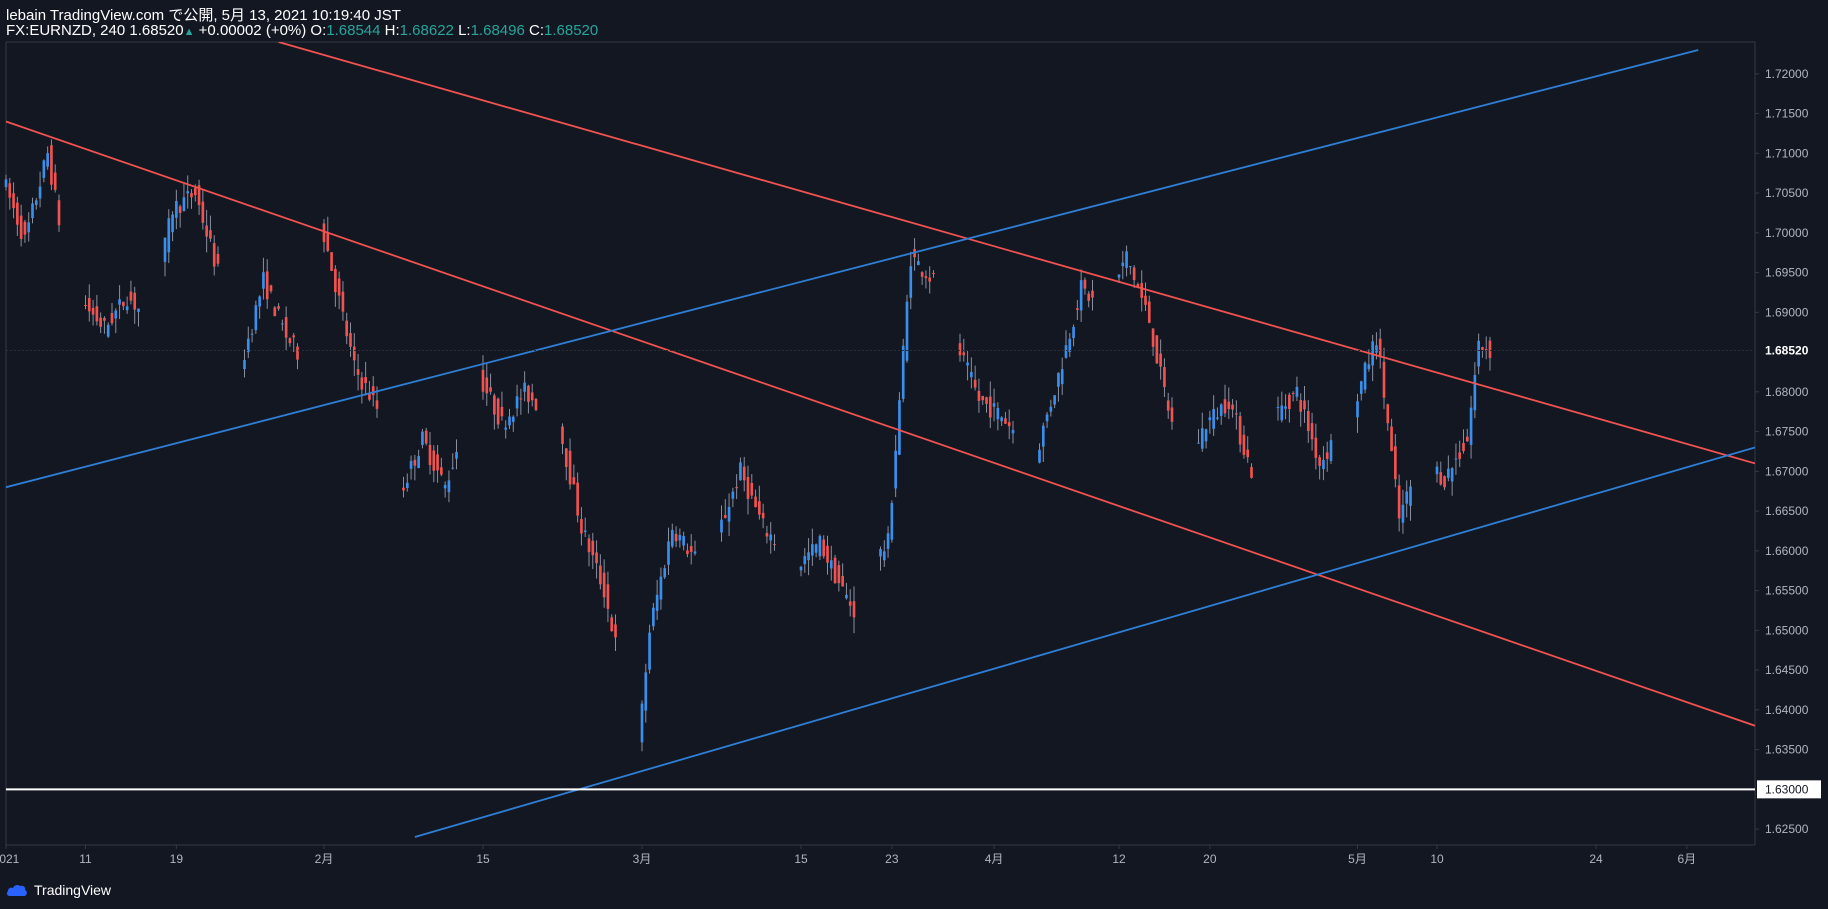  I want to click on price-tick-label: 1.67500, so click(1787, 432).